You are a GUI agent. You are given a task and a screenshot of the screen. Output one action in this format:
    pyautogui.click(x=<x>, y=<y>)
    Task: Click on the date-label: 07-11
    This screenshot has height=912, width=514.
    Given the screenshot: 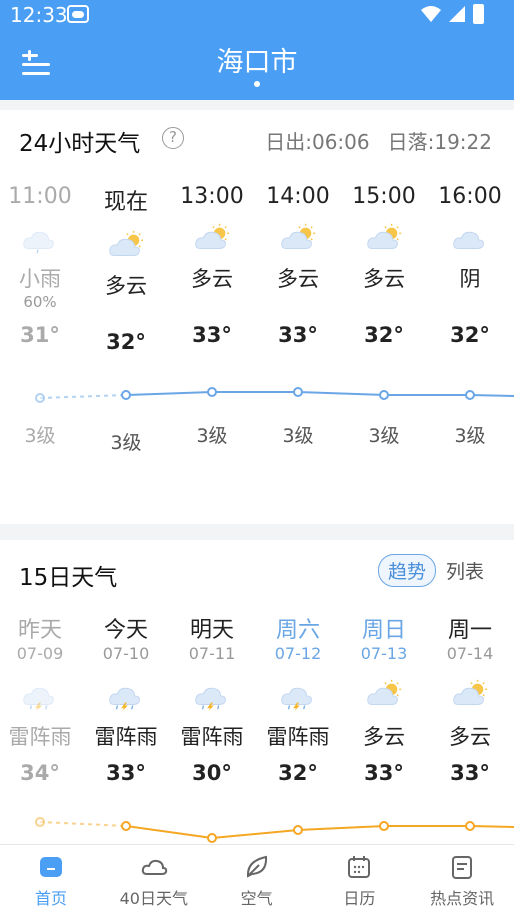 What is the action you would take?
    pyautogui.click(x=212, y=653)
    